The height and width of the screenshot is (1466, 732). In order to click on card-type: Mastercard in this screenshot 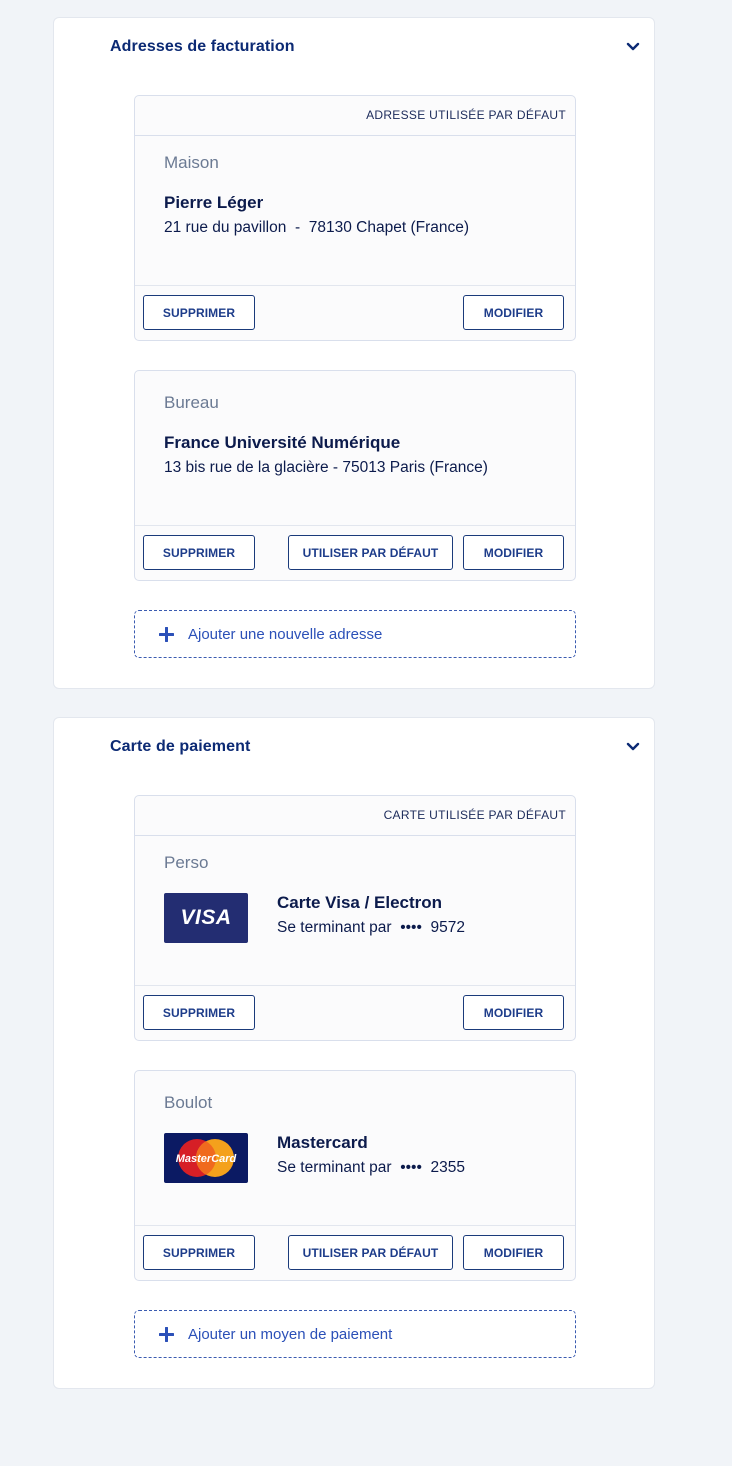, I will do `click(322, 1142)`.